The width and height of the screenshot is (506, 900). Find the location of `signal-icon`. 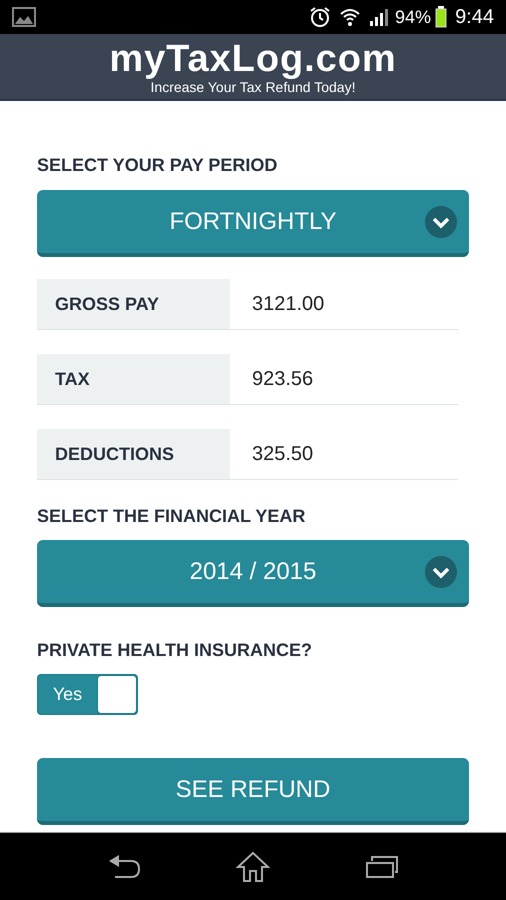

signal-icon is located at coordinates (379, 17).